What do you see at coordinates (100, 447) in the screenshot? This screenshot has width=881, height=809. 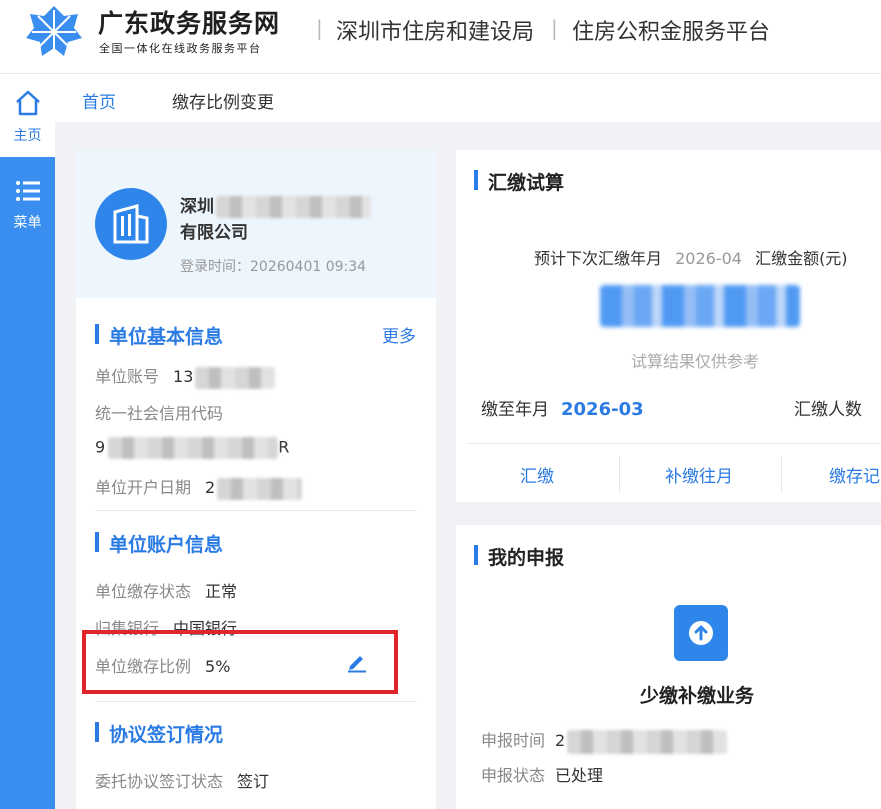 I see `credit-code-prefix: 9` at bounding box center [100, 447].